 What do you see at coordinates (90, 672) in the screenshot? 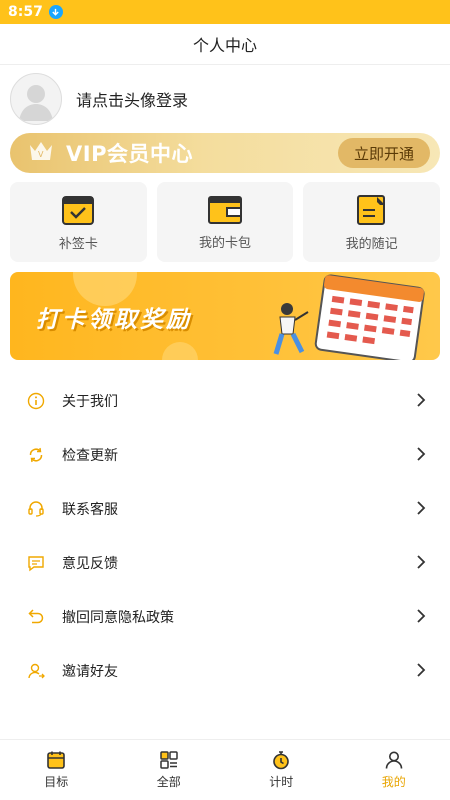
I see `menu-item-label: 邀请好友` at bounding box center [90, 672].